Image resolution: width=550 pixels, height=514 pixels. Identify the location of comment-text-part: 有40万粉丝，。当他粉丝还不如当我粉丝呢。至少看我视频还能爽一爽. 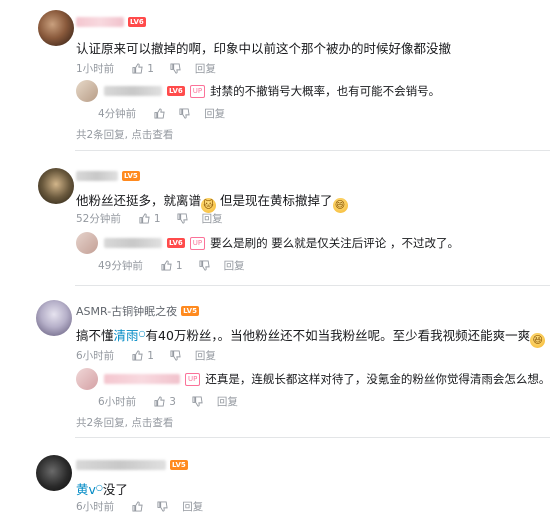
(338, 335).